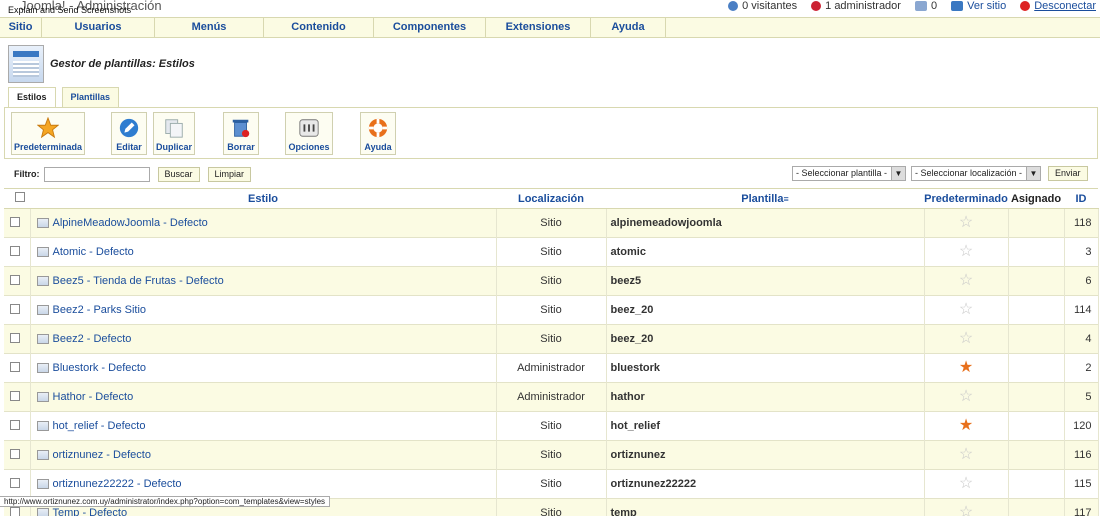  What do you see at coordinates (99, 426) in the screenshot?
I see `style-link: hot_relief - Defecto` at bounding box center [99, 426].